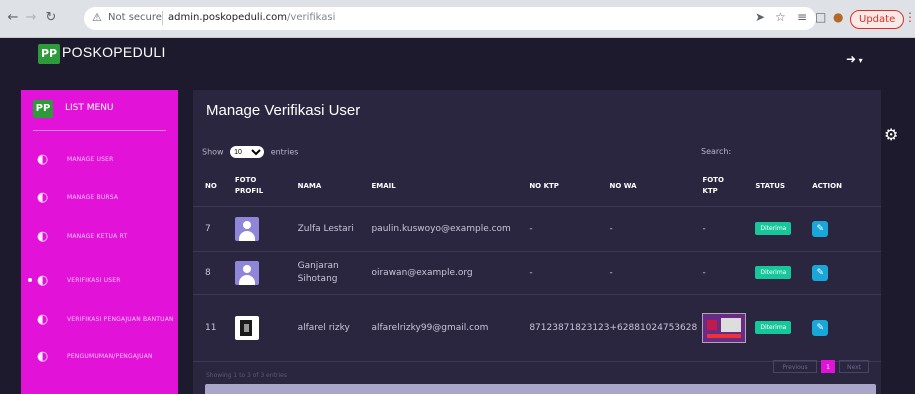 The width and height of the screenshot is (915, 394). What do you see at coordinates (334, 328) in the screenshot?
I see `cell-nama: alfarel rizky` at bounding box center [334, 328].